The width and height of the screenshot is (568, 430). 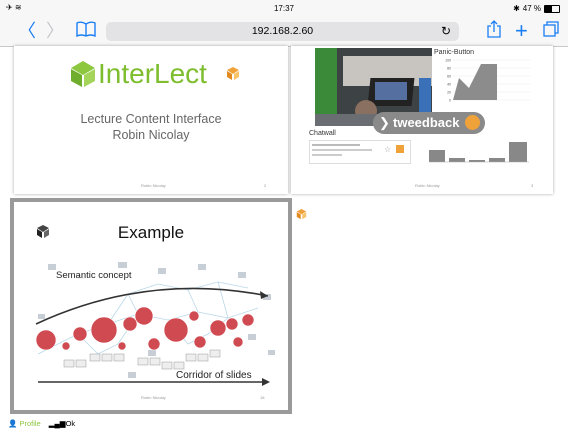 What do you see at coordinates (551, 31) in the screenshot?
I see `tabs-icon` at bounding box center [551, 31].